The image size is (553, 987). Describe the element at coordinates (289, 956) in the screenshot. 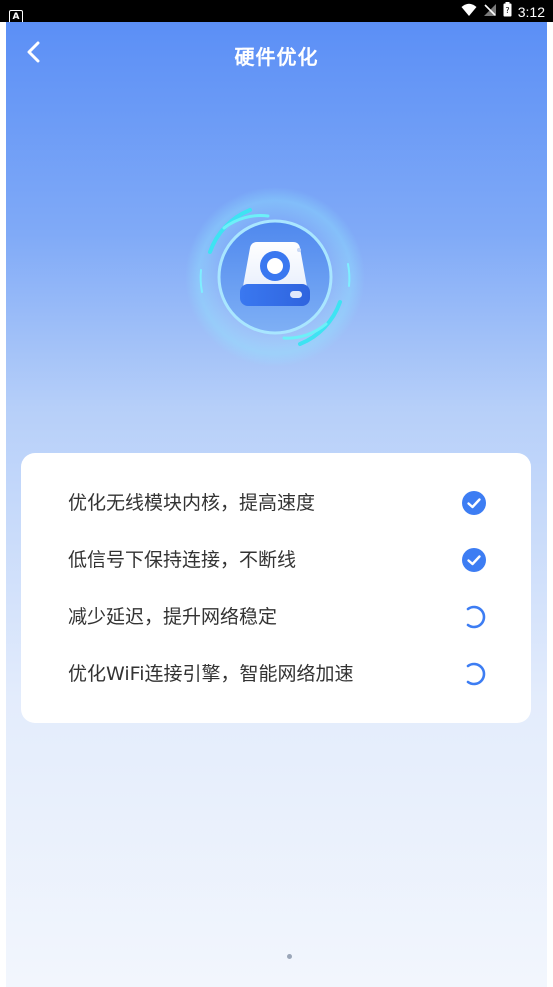

I see `page-indicator-dot` at that location.